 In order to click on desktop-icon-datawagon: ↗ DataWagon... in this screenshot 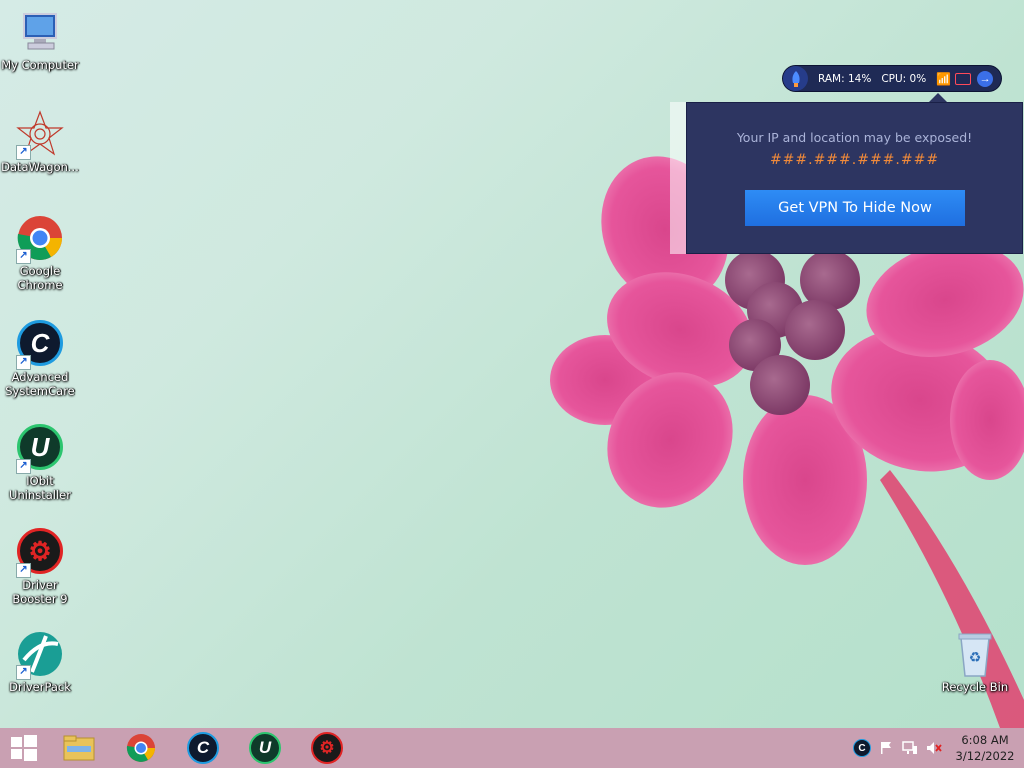, I will do `click(40, 142)`.